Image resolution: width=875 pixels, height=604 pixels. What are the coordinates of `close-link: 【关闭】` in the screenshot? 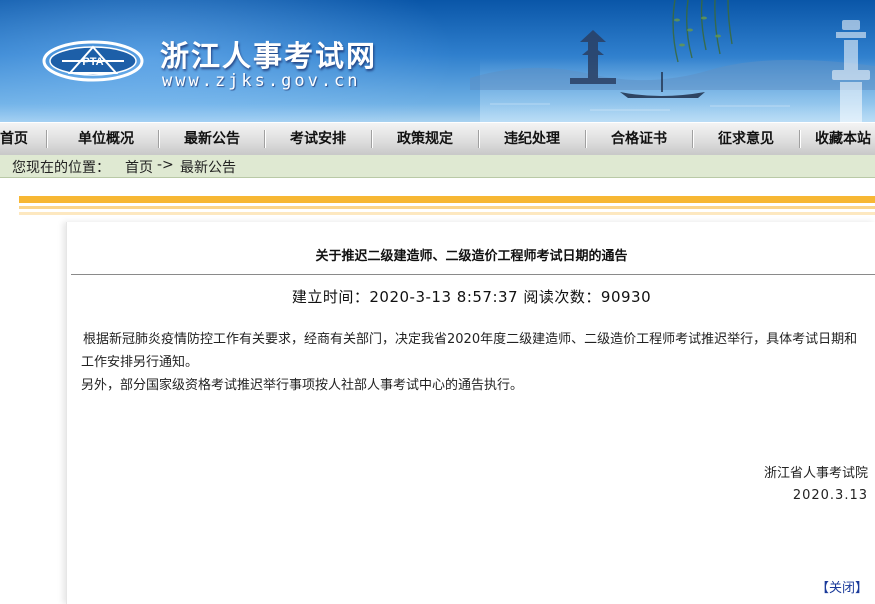 It's located at (842, 586).